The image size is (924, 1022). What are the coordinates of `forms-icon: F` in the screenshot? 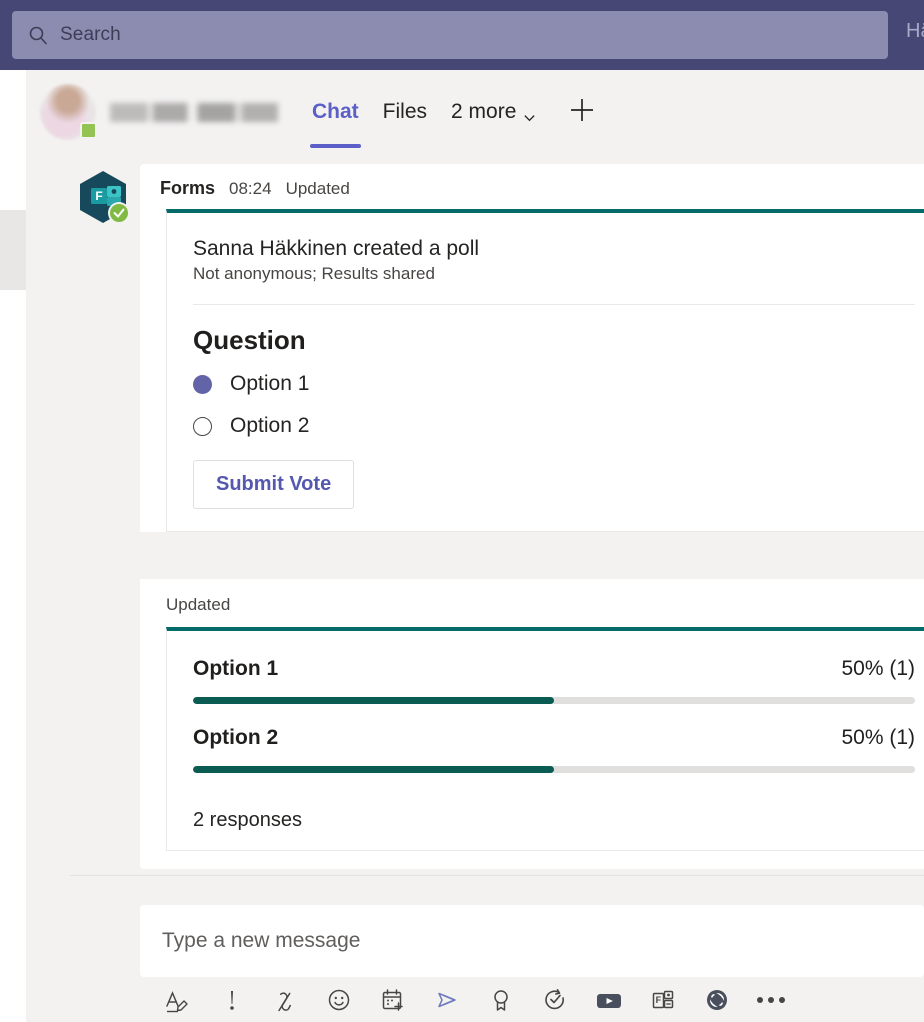 It's located at (663, 1000).